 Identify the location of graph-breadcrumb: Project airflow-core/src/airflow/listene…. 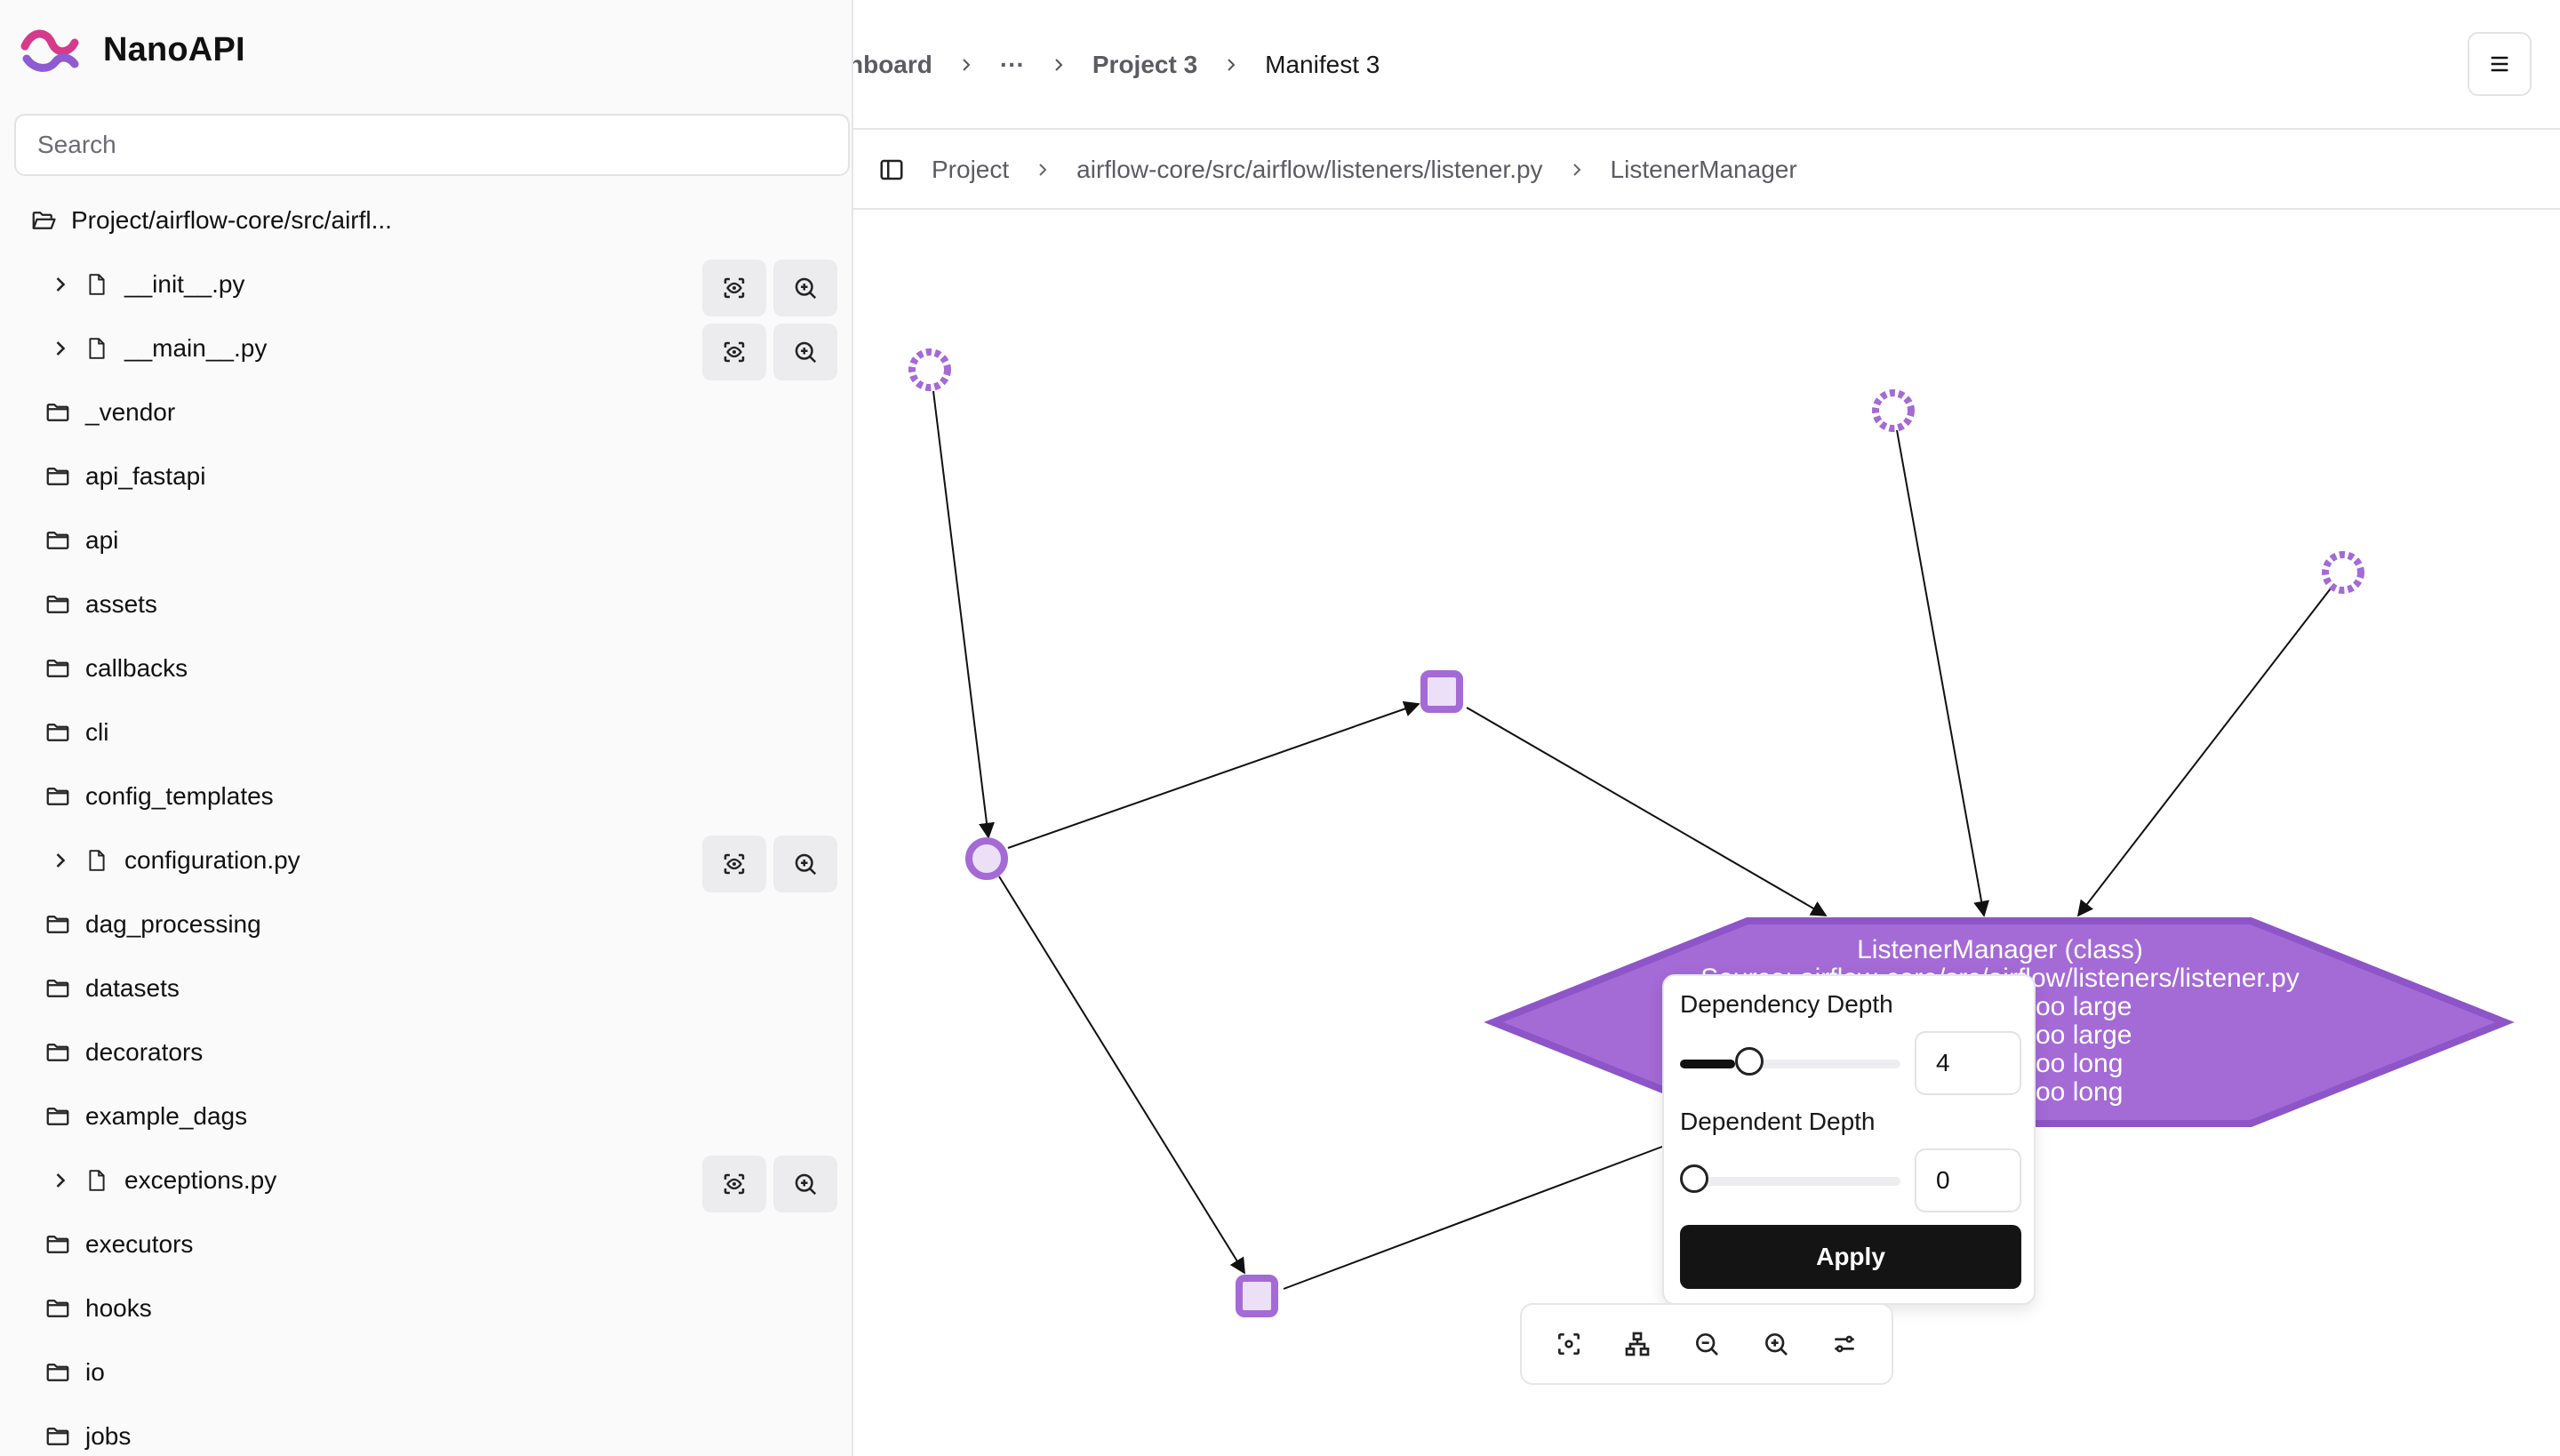
(1364, 170).